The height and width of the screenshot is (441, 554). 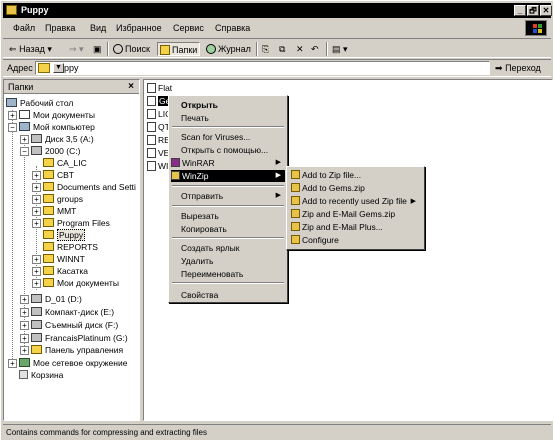 What do you see at coordinates (533, 10) in the screenshot?
I see `maximize-button: 🗗` at bounding box center [533, 10].